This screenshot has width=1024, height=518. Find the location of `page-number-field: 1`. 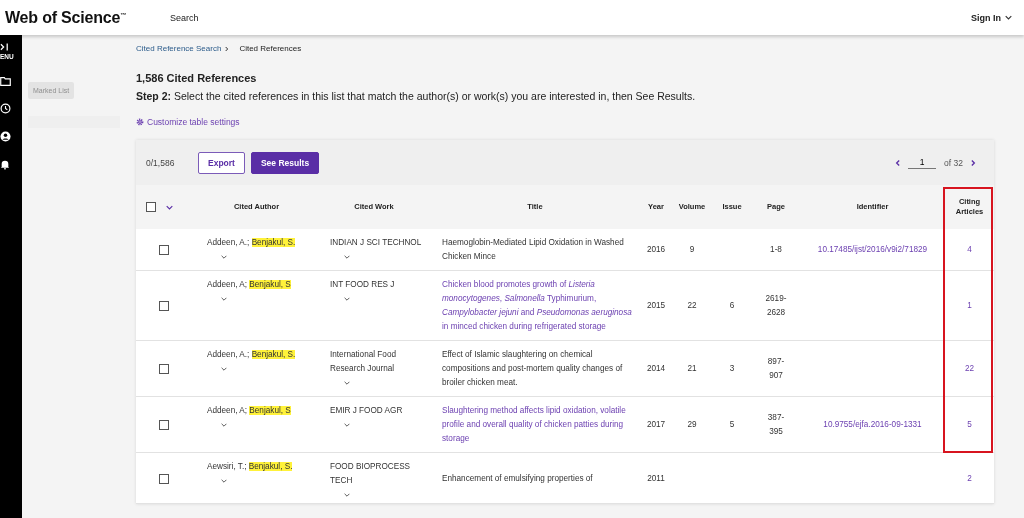

page-number-field: 1 is located at coordinates (922, 162).